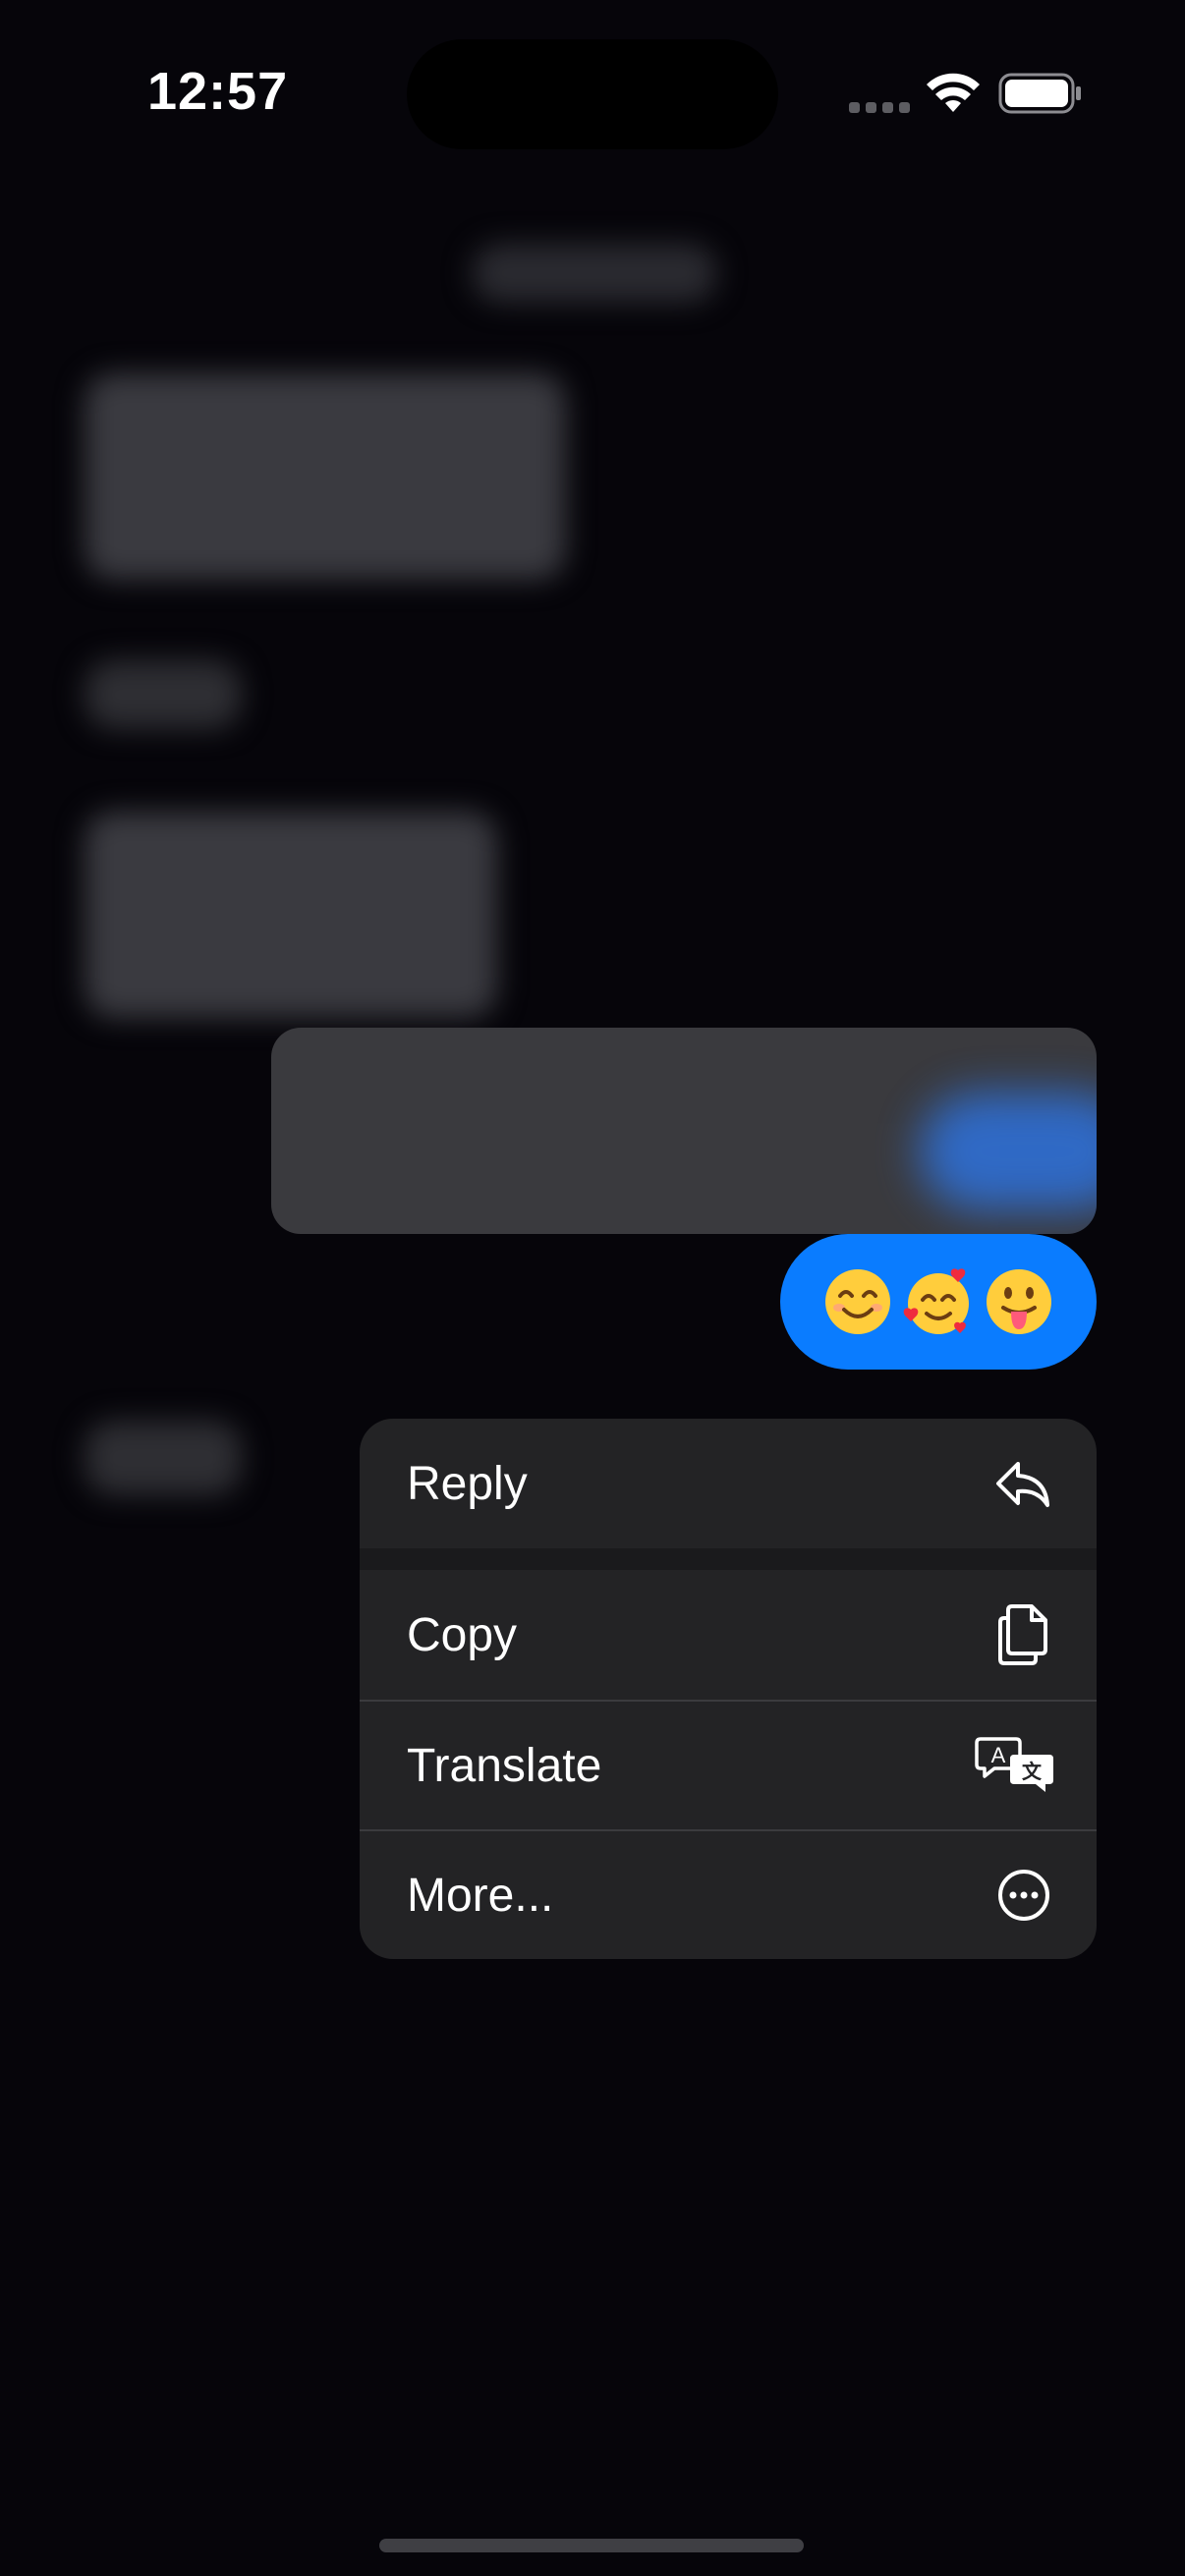 The image size is (1185, 2576). I want to click on previous-message-bubble, so click(684, 1131).